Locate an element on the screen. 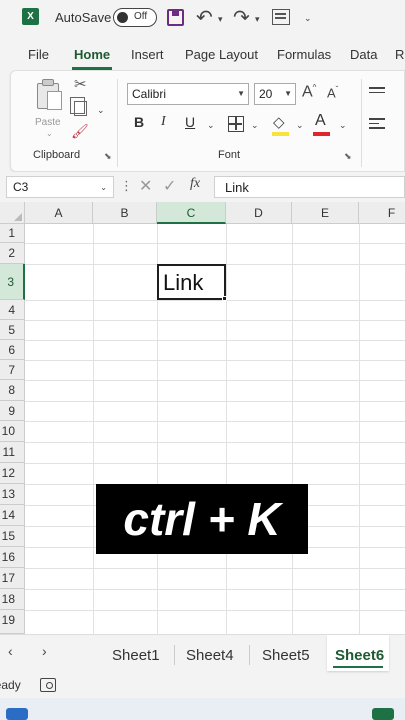 The height and width of the screenshot is (720, 405). font-color-button: A is located at coordinates (320, 121).